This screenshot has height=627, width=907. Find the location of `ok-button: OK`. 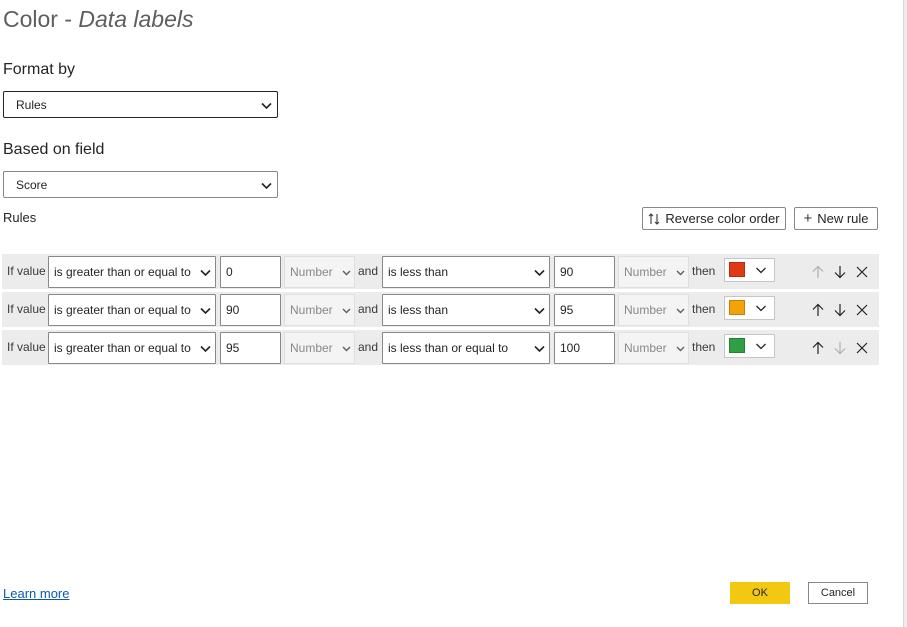

ok-button: OK is located at coordinates (760, 593).